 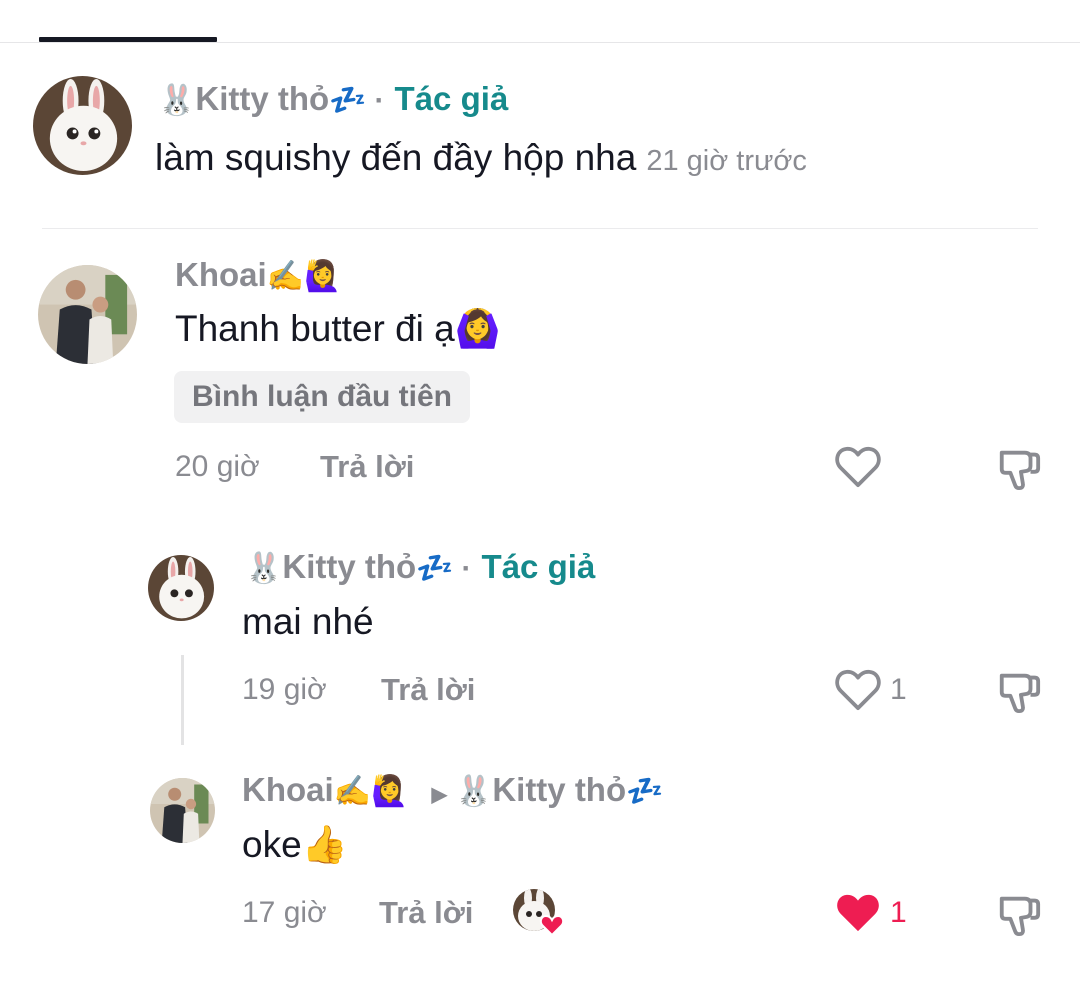 What do you see at coordinates (726, 161) in the screenshot?
I see `comment-time: 21 giờ trước` at bounding box center [726, 161].